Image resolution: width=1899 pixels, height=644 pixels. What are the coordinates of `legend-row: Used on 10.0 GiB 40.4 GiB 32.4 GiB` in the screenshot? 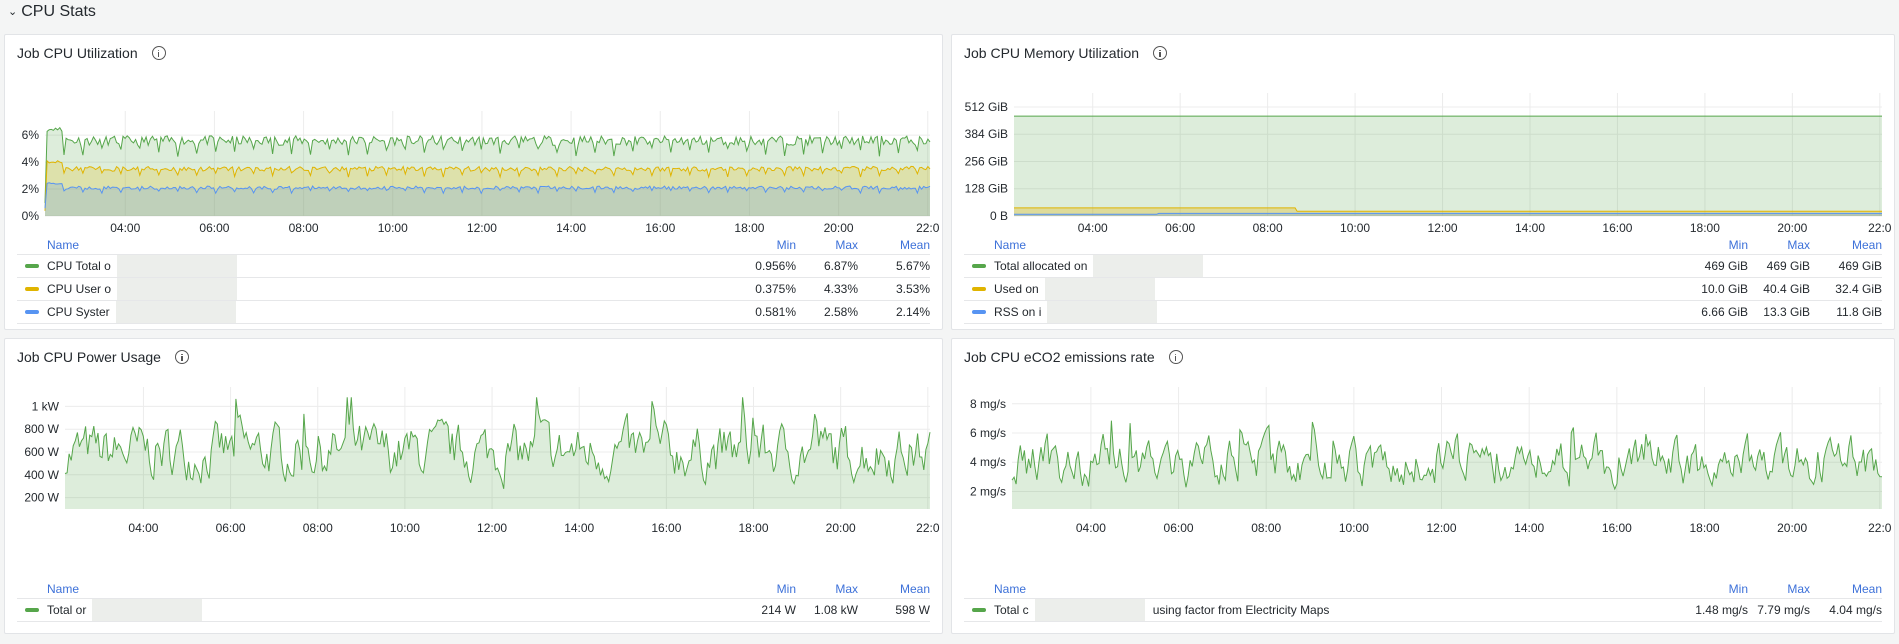 It's located at (1423, 289).